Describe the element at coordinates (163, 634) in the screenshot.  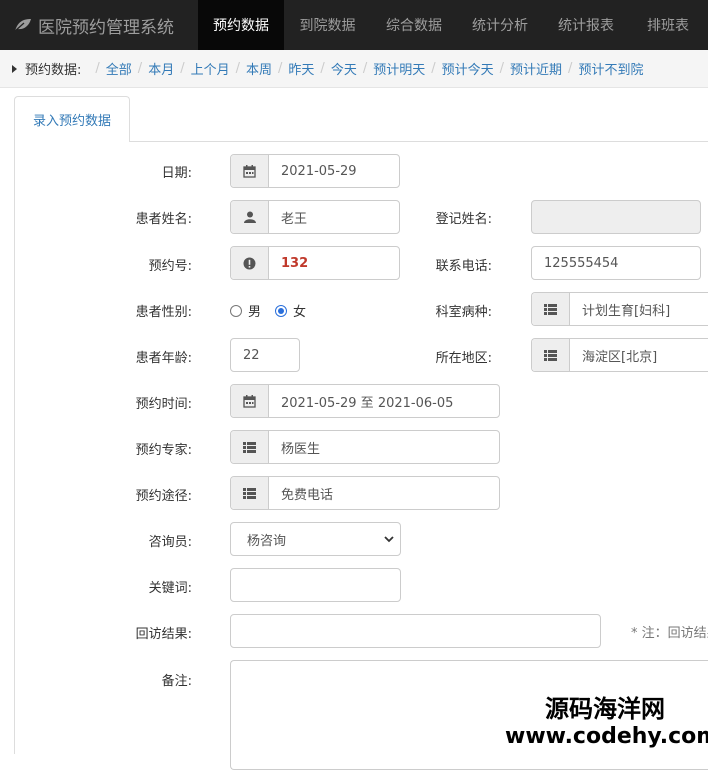
I see `followup-label: 回访结果:` at that location.